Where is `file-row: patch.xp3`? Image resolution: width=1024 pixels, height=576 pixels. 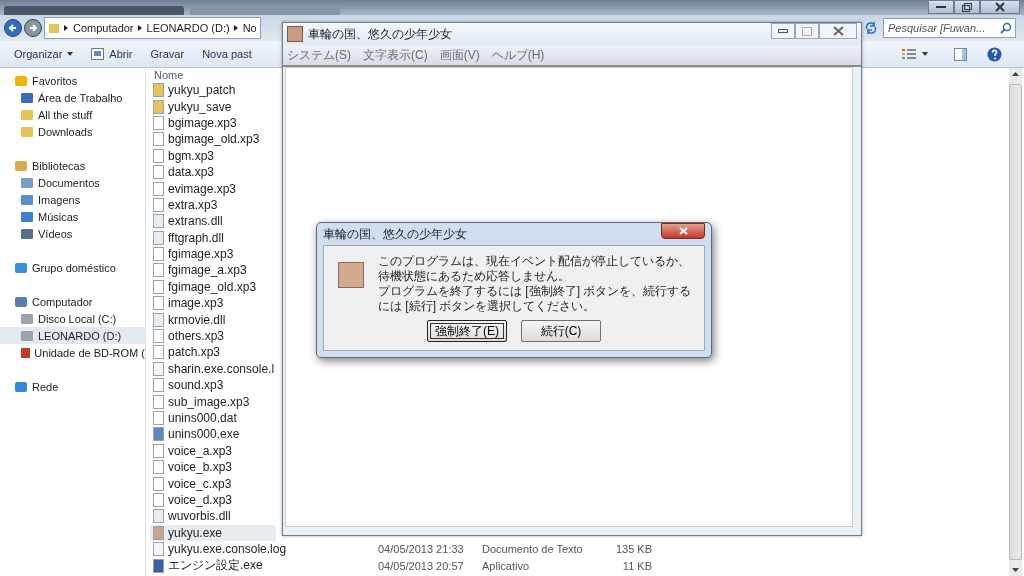
file-row: patch.xp3 is located at coordinates (213, 352).